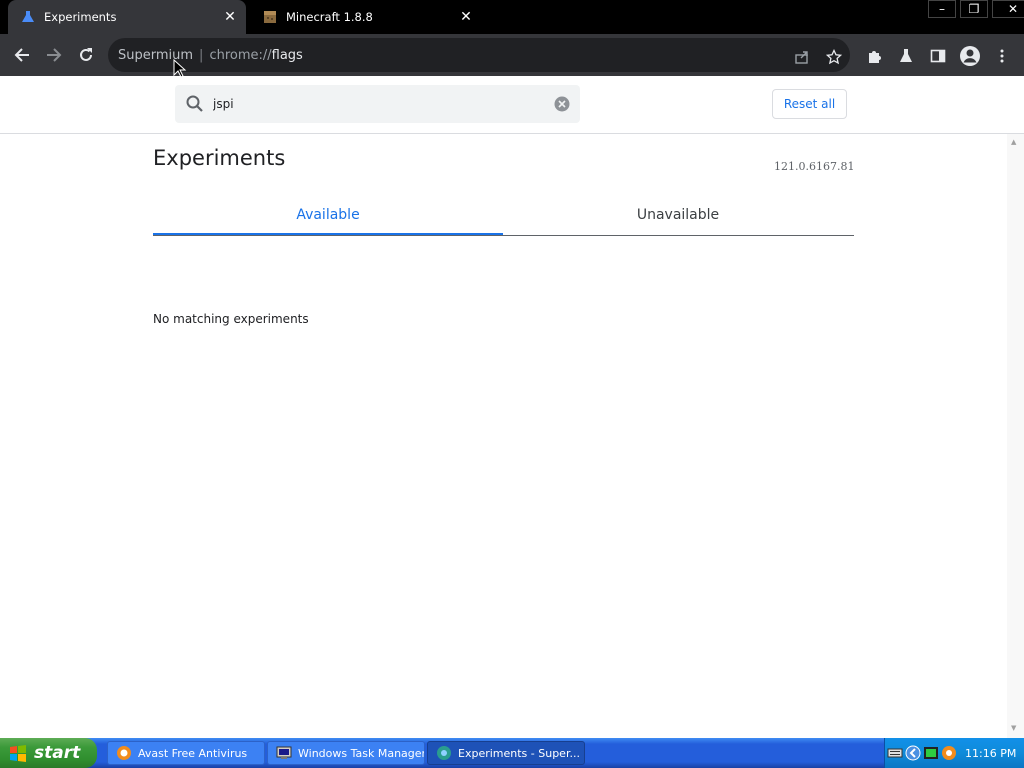 This screenshot has width=1024, height=768. What do you see at coordinates (802, 57) in the screenshot?
I see `share-icon` at bounding box center [802, 57].